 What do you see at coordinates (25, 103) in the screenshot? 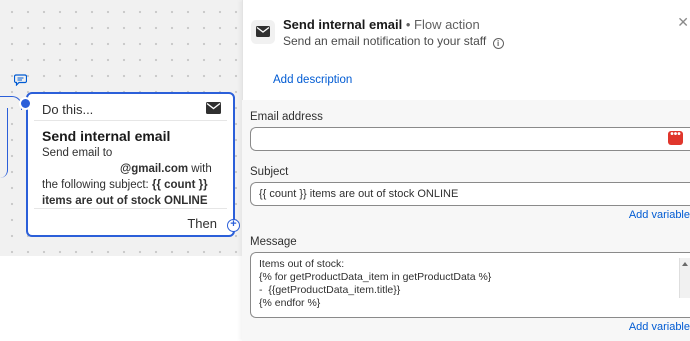
I see `node-input-handle` at bounding box center [25, 103].